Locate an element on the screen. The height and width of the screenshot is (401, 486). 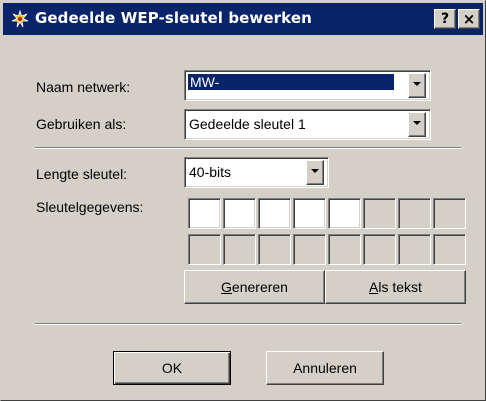
wep-key-icon is located at coordinates (20, 18).